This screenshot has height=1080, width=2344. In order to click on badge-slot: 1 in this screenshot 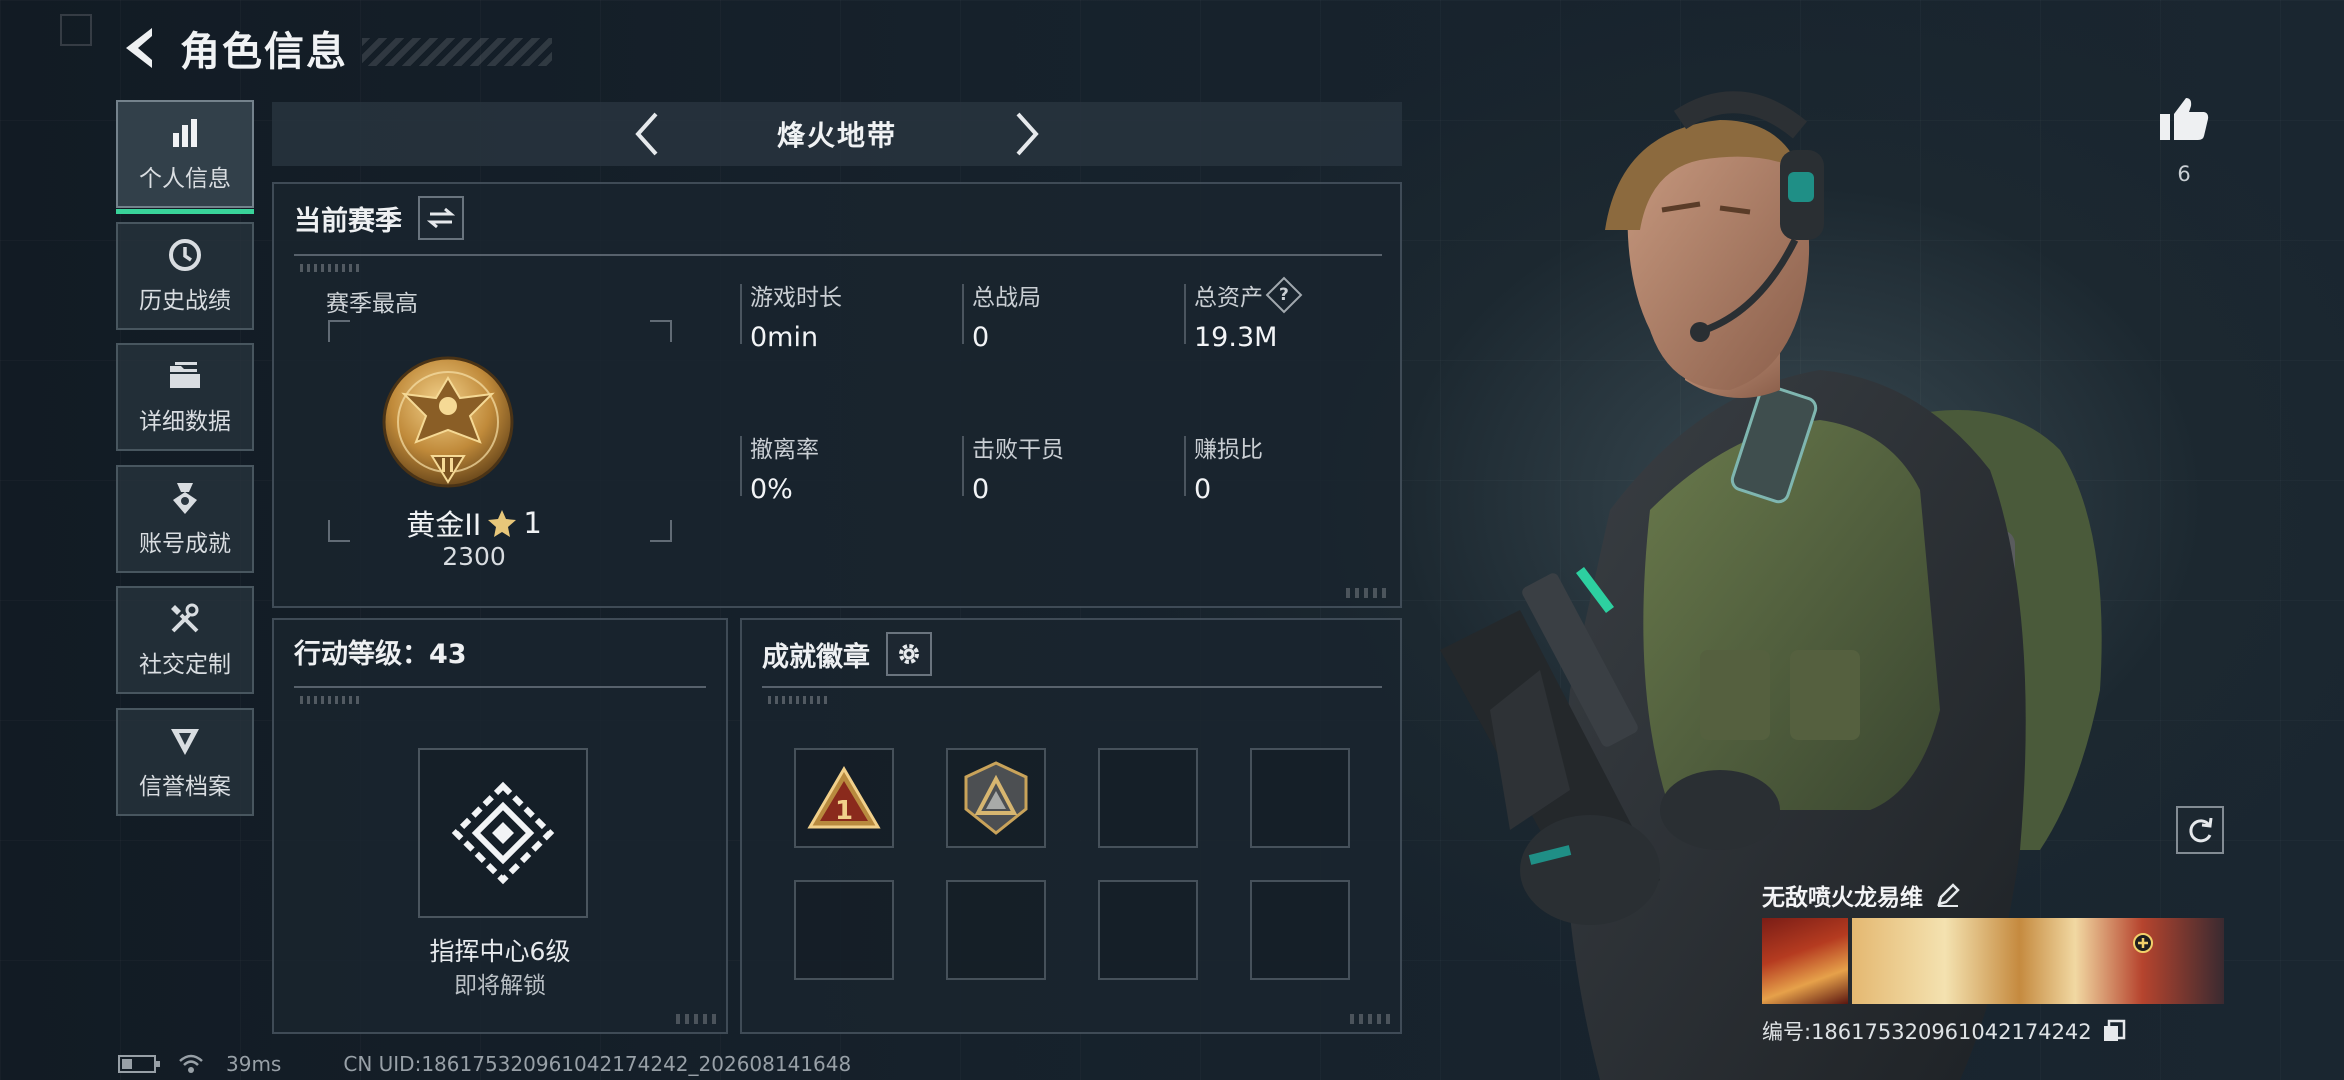, I will do `click(844, 798)`.